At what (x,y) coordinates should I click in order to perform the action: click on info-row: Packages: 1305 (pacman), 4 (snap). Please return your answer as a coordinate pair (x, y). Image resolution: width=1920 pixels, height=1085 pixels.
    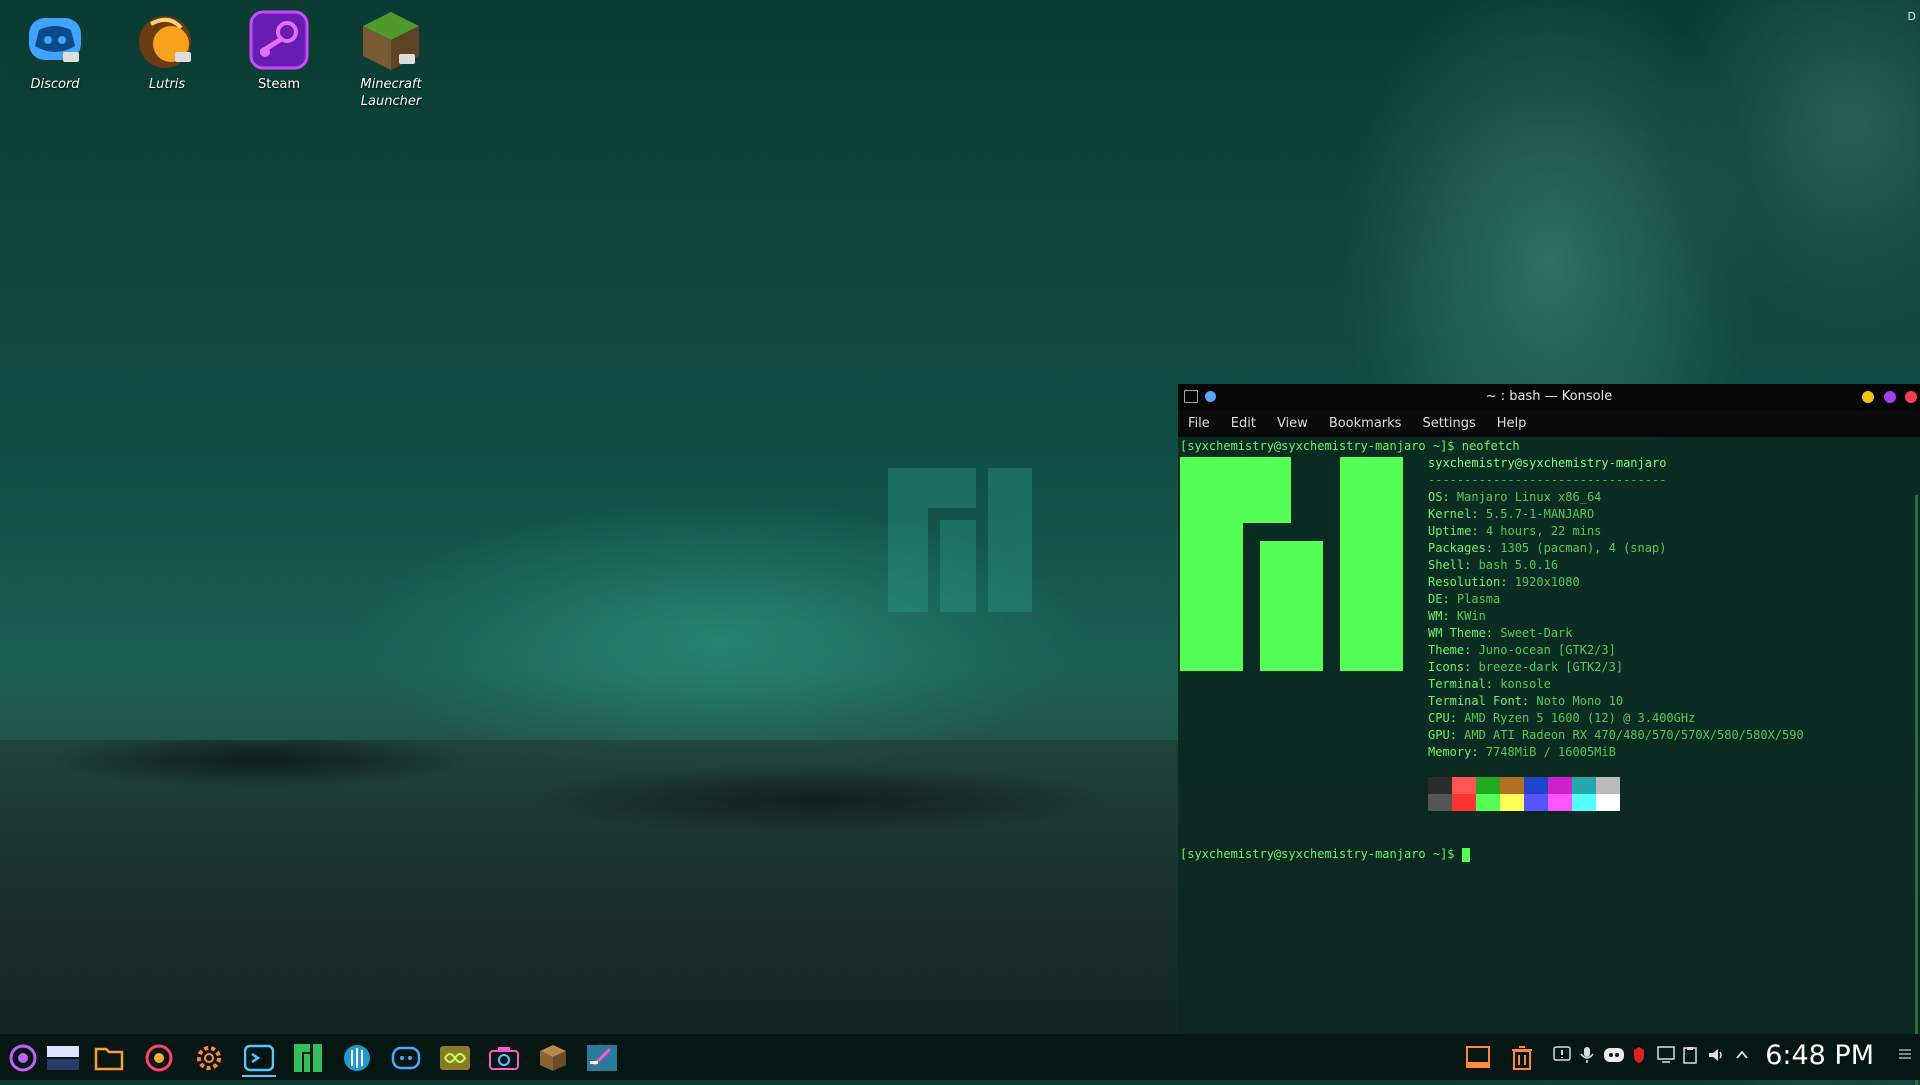
    Looking at the image, I should click on (1547, 548).